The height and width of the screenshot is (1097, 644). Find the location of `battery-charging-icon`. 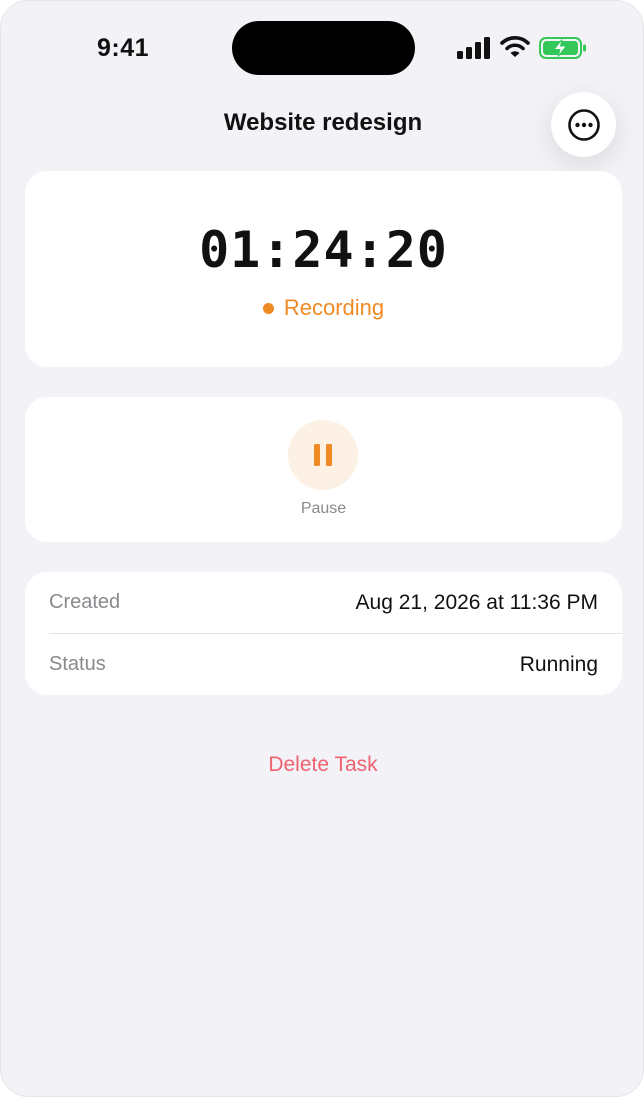

battery-charging-icon is located at coordinates (562, 48).